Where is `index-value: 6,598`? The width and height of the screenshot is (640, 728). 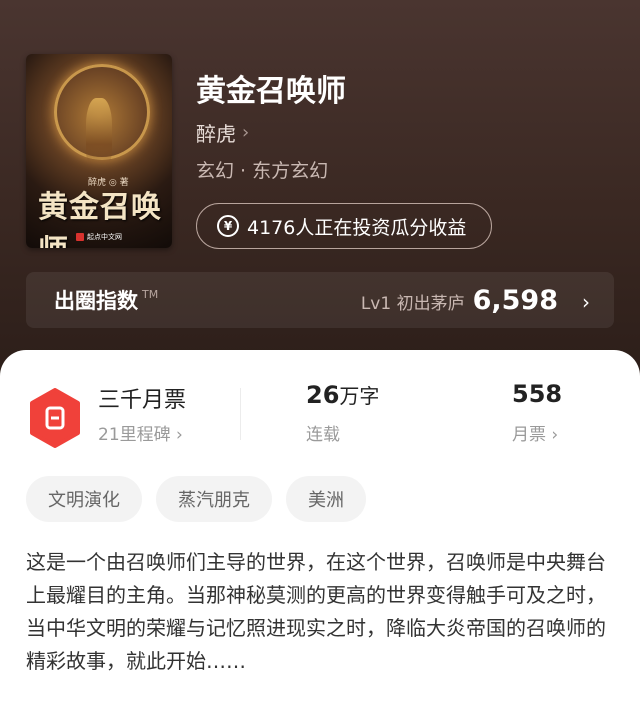 index-value: 6,598 is located at coordinates (515, 300).